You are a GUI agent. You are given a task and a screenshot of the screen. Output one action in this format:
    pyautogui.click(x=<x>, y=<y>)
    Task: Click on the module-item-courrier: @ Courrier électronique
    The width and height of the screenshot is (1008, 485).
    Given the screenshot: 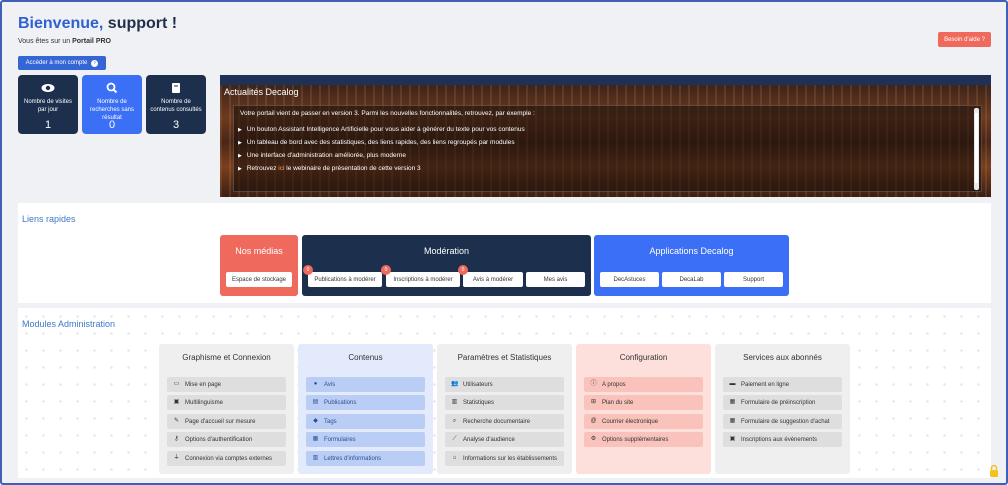 What is the action you would take?
    pyautogui.click(x=643, y=421)
    